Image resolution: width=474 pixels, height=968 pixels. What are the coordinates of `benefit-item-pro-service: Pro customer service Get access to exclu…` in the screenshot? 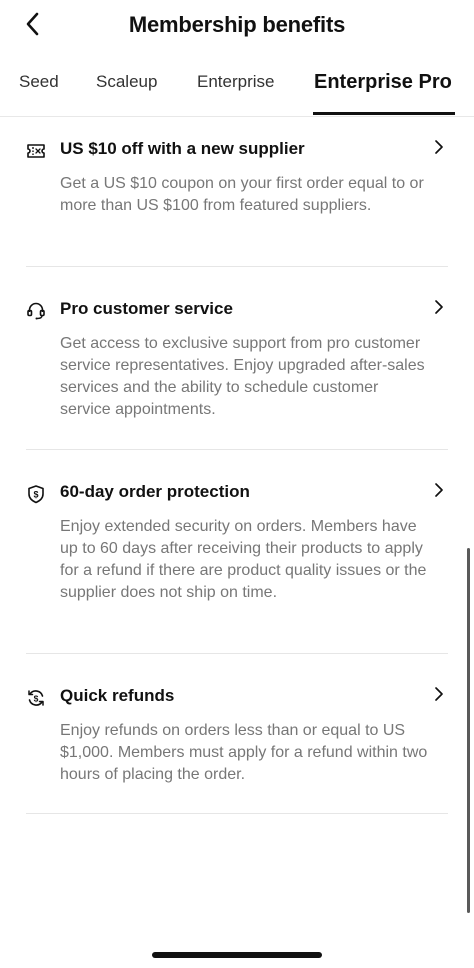 It's located at (237, 359).